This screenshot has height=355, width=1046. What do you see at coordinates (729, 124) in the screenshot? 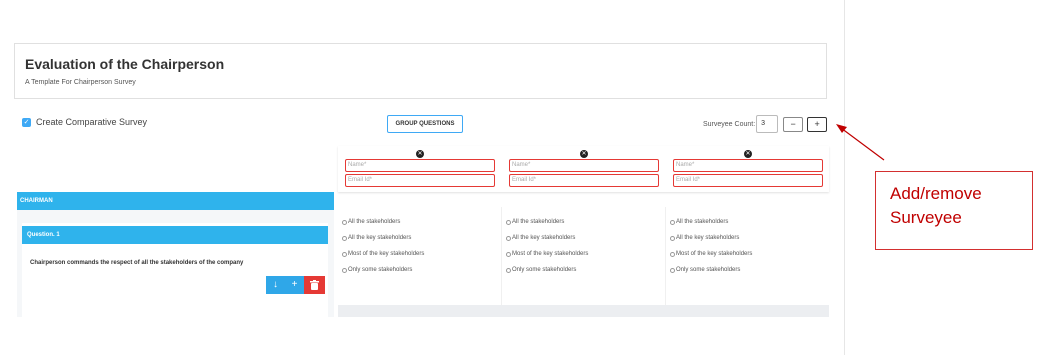
I see `surveyee-count-label: Surveyee Count:` at bounding box center [729, 124].